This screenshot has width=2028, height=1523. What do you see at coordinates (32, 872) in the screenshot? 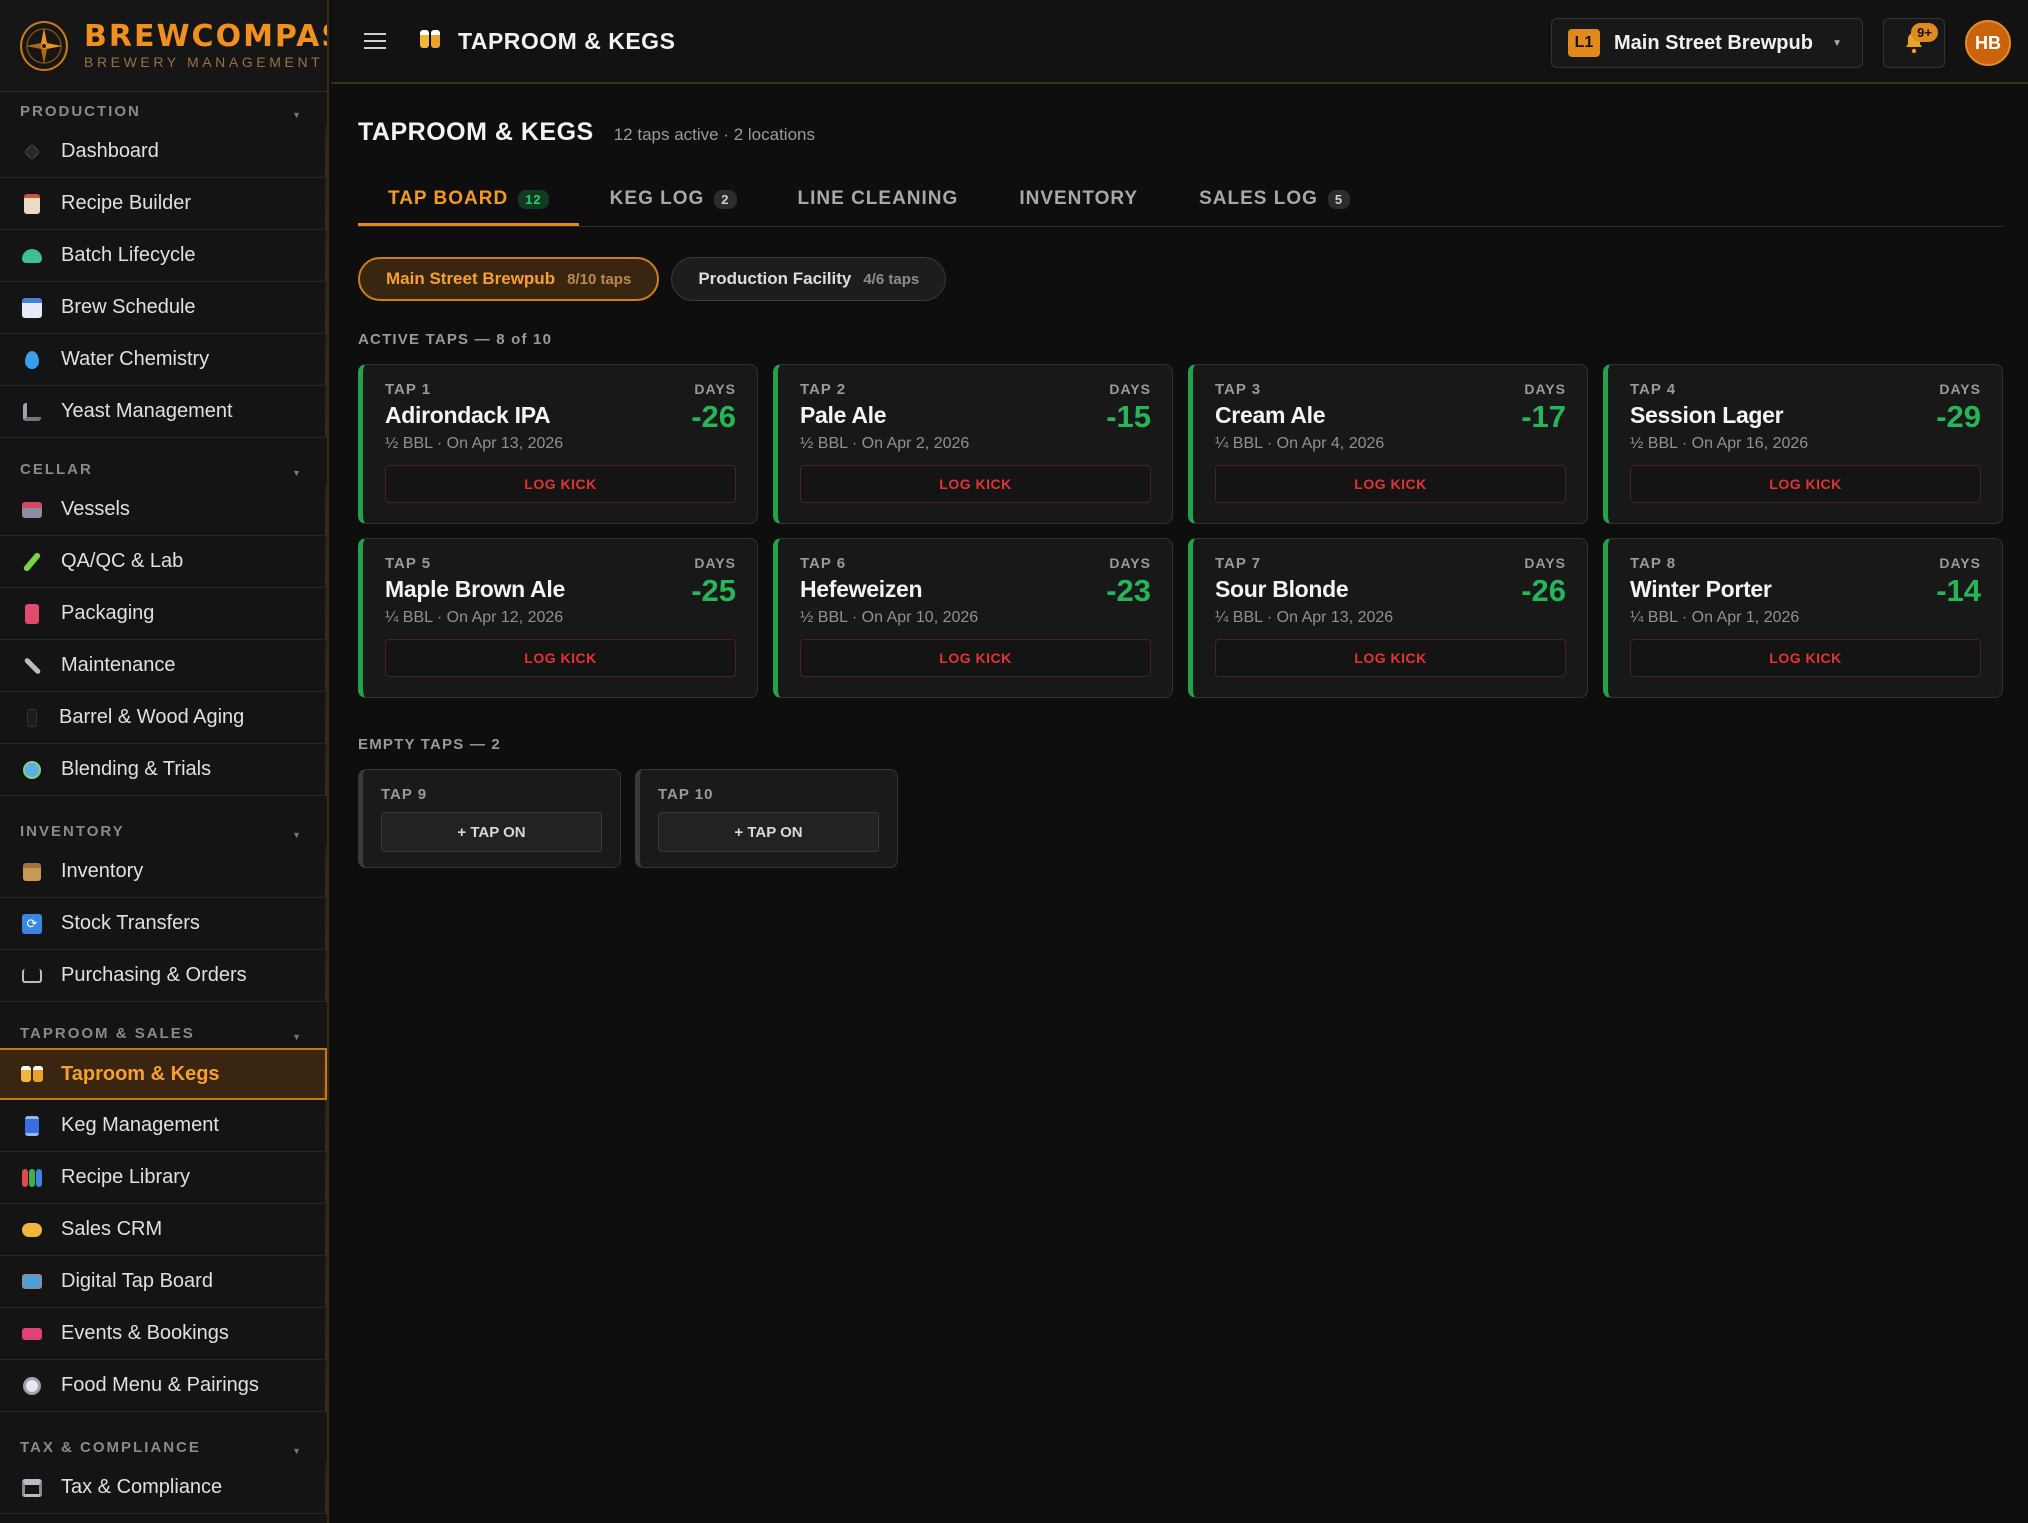
I see `package-icon` at bounding box center [32, 872].